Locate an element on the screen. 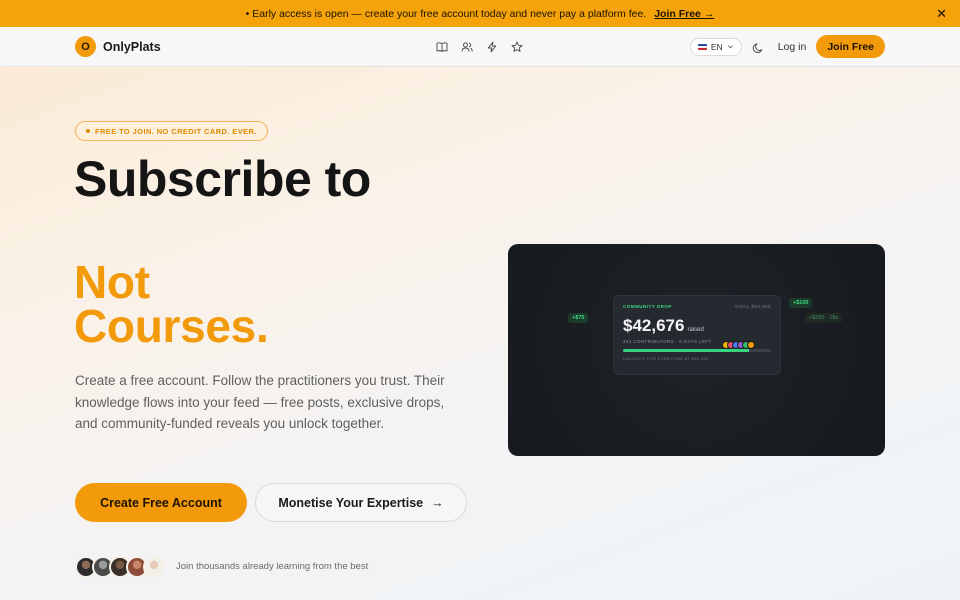 The width and height of the screenshot is (960, 600). contribution-chip: +$100 is located at coordinates (801, 303).